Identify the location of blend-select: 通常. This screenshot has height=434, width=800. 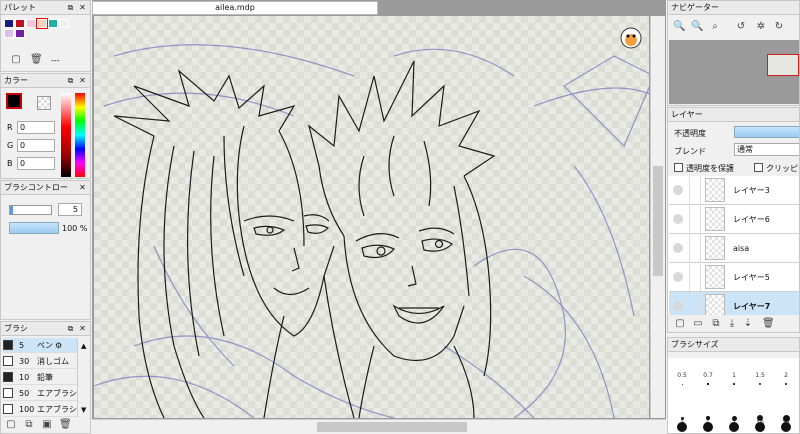
(766, 149).